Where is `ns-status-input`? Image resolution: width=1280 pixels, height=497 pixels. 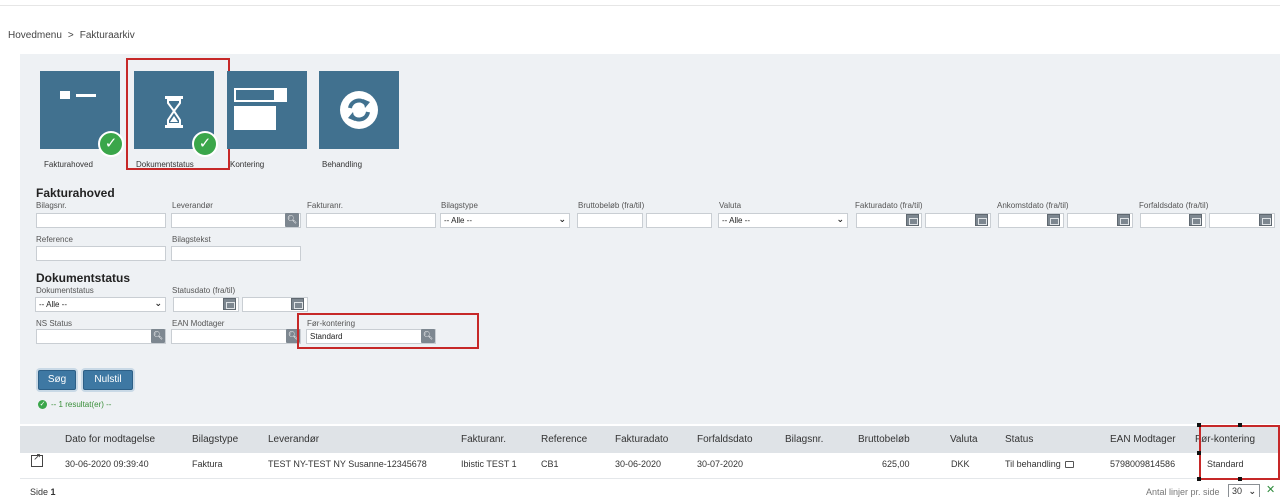 ns-status-input is located at coordinates (101, 336).